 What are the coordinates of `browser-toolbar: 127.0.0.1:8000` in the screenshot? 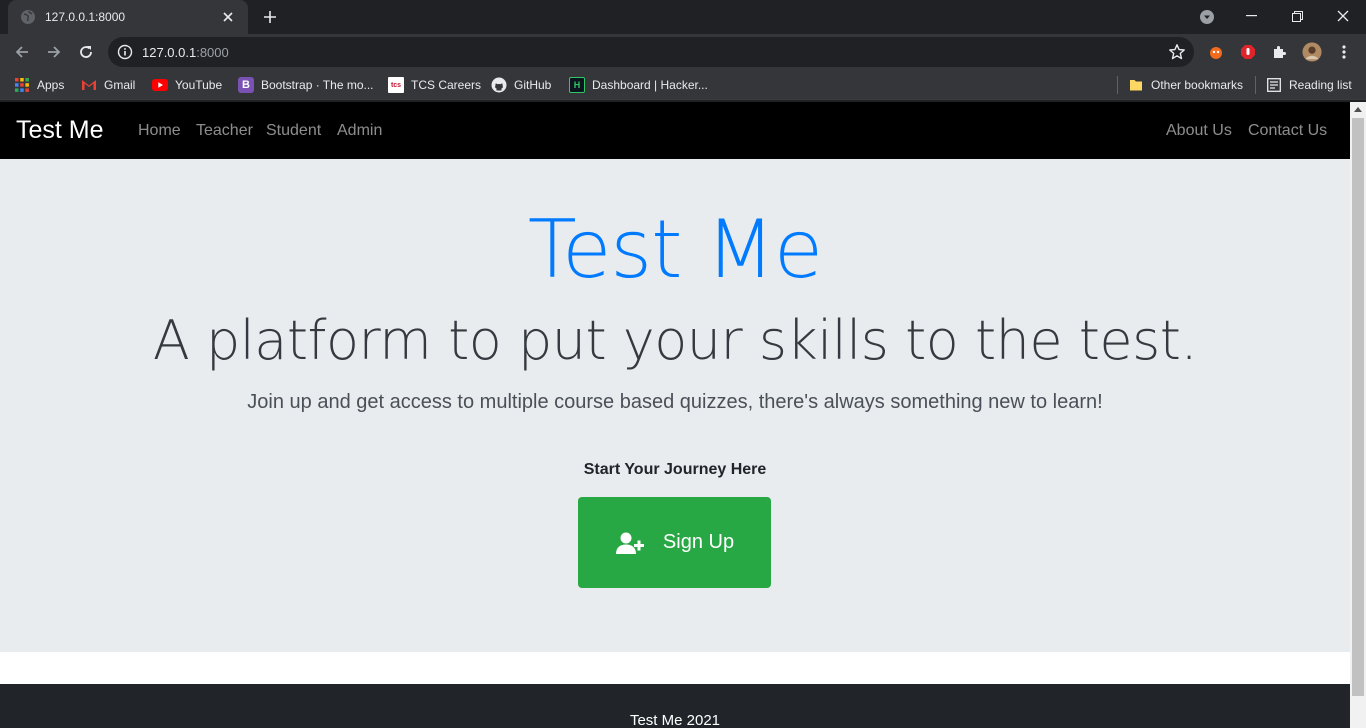 It's located at (683, 52).